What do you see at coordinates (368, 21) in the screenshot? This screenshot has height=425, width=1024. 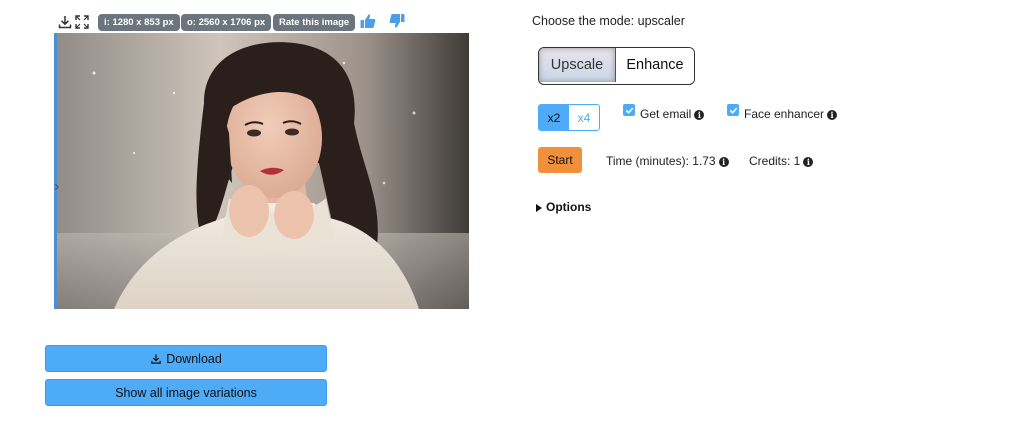 I see `thumbs-up-icon` at bounding box center [368, 21].